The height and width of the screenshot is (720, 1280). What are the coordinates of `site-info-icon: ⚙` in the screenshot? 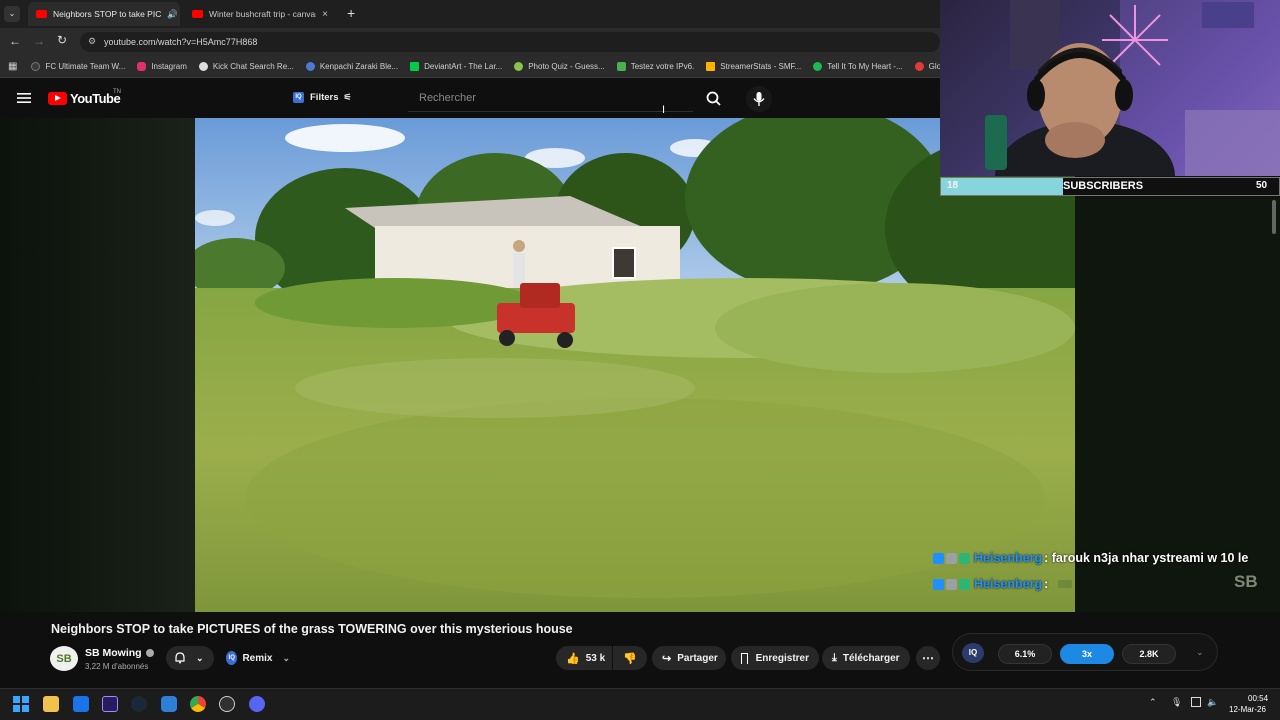 It's located at (92, 41).